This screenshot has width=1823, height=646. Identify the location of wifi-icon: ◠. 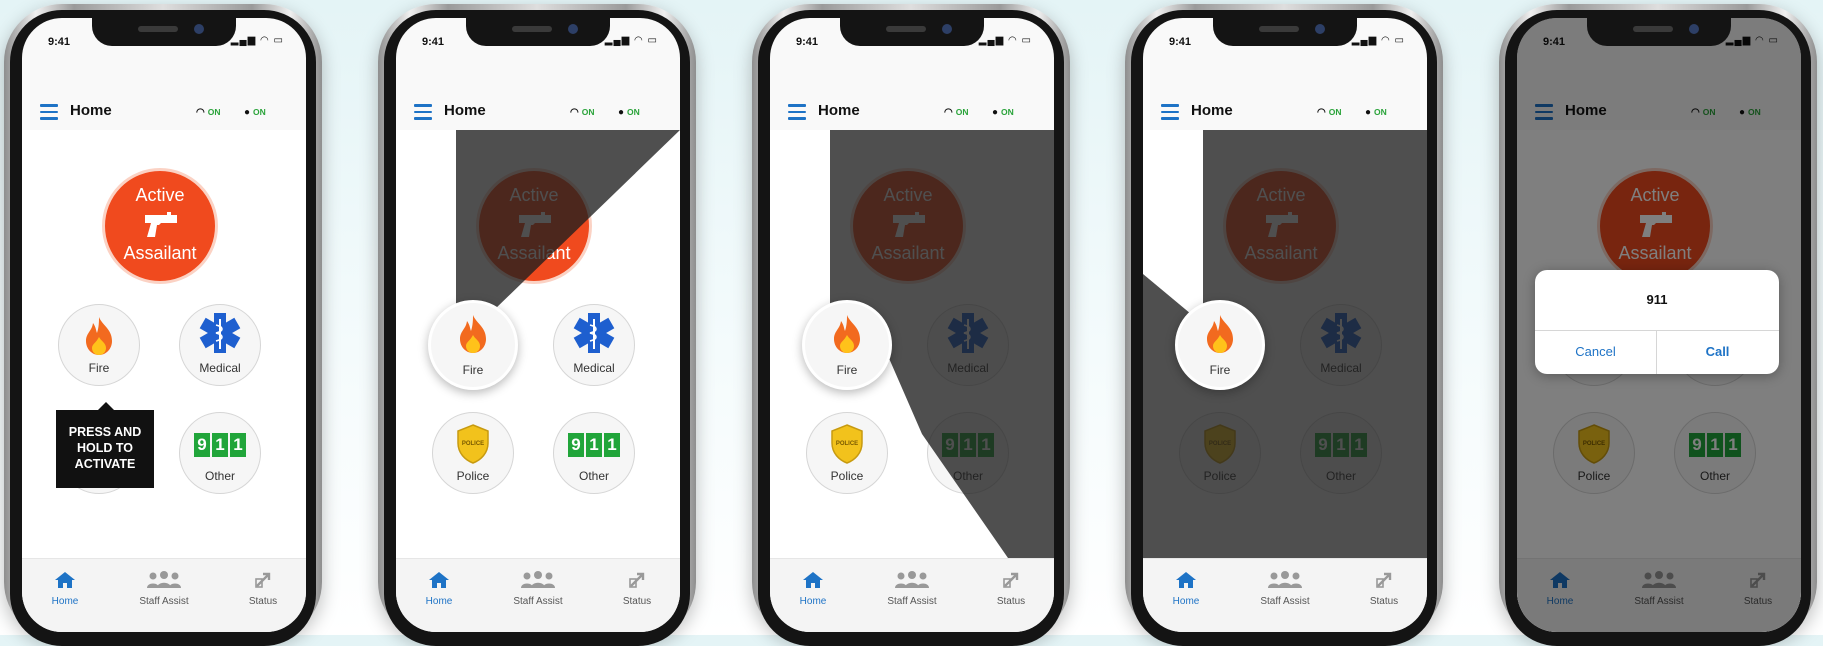
(200, 112).